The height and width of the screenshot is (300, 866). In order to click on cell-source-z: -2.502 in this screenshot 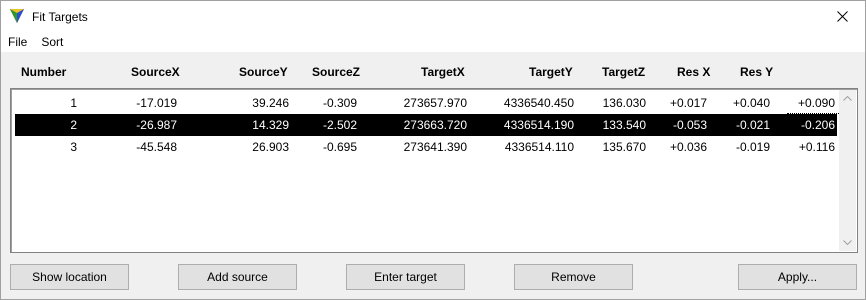, I will do `click(339, 125)`.